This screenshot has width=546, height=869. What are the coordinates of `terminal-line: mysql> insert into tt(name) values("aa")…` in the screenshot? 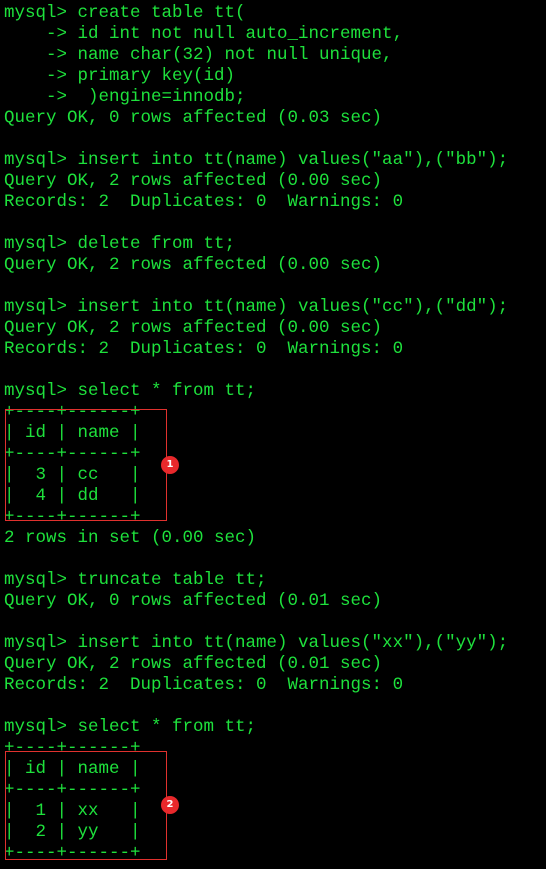 It's located at (256, 160).